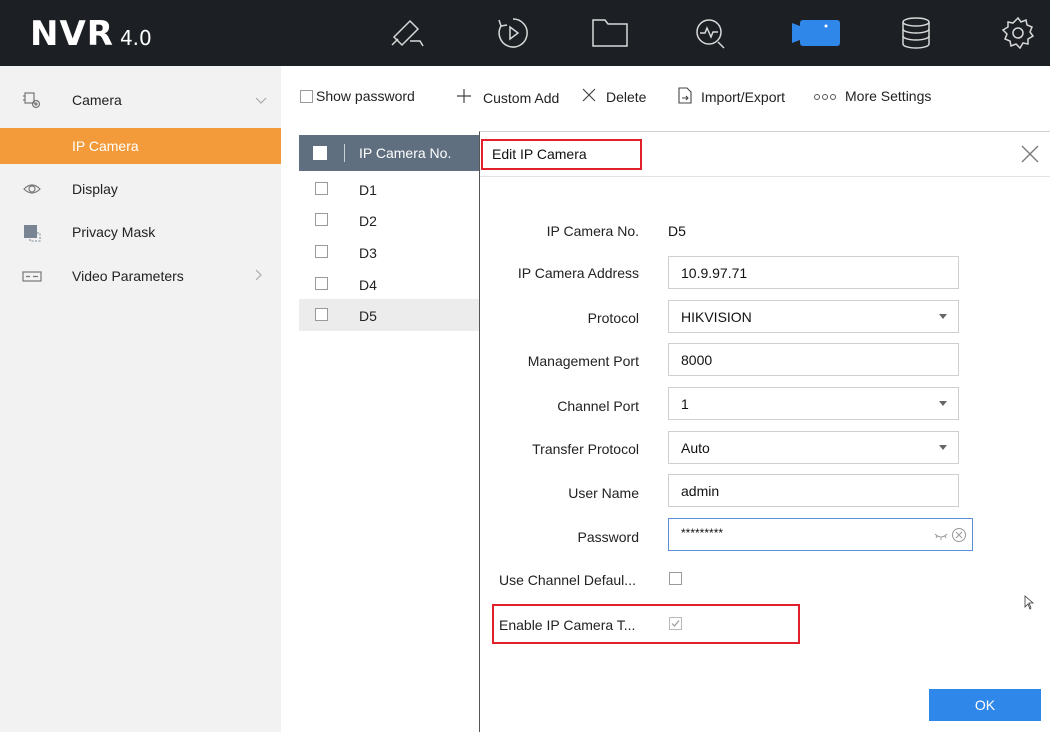 Image resolution: width=1050 pixels, height=732 pixels. I want to click on file-folder-icon, so click(610, 33).